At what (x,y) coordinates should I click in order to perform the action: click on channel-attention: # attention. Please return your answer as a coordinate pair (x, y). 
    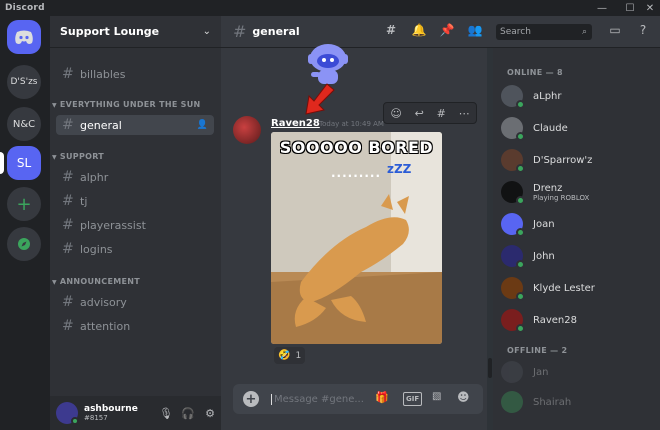
    Looking at the image, I should click on (135, 326).